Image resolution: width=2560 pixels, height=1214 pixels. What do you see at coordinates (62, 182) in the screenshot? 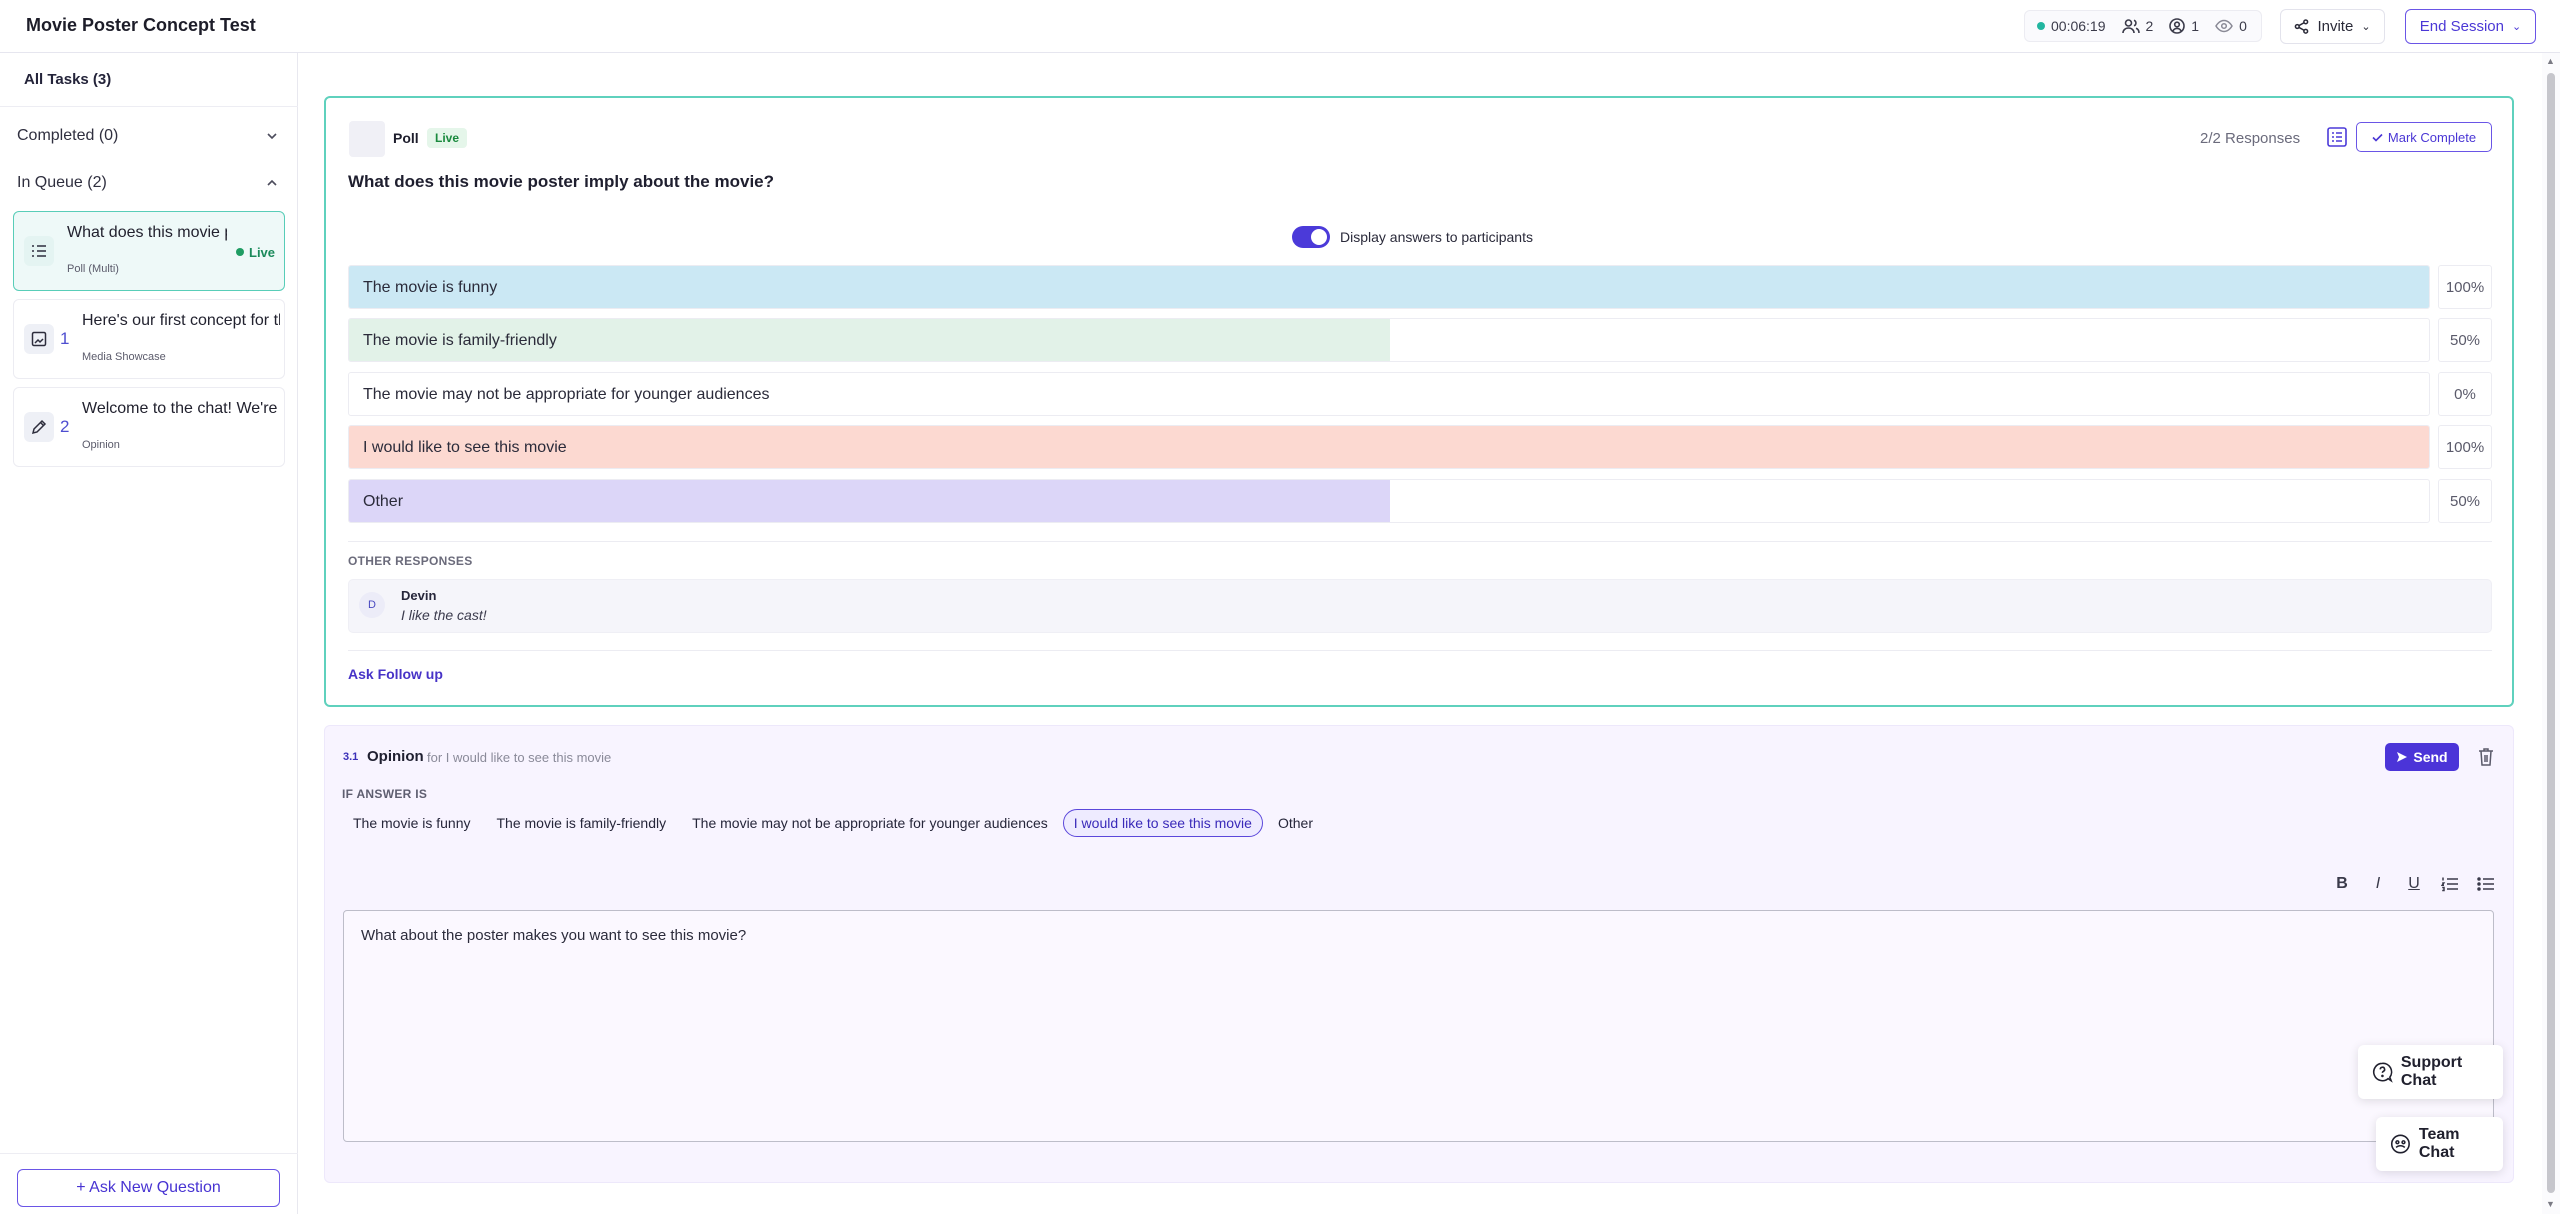
I see `in-queue-group-label: In Queue (2)` at bounding box center [62, 182].